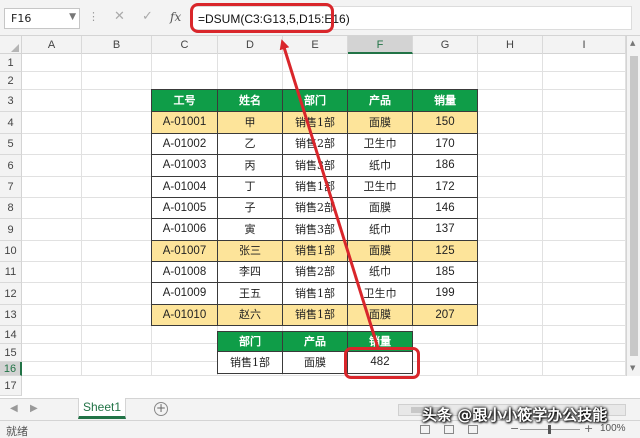  What do you see at coordinates (380, 45) in the screenshot?
I see `column-header-f: F` at bounding box center [380, 45].